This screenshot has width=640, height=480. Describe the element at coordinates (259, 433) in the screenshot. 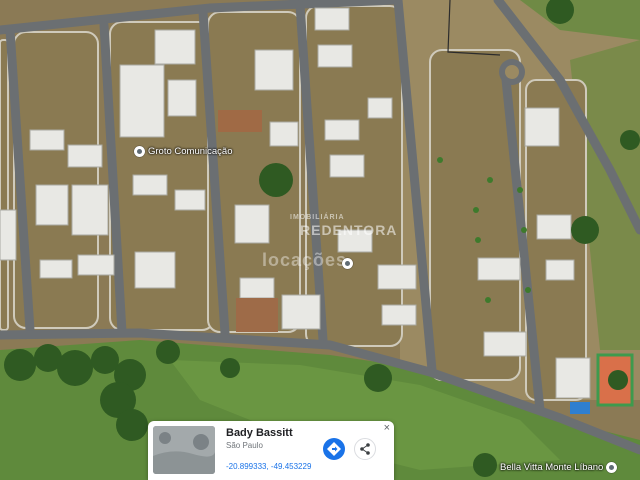

I see `place-title: Bady Bassitt` at that location.